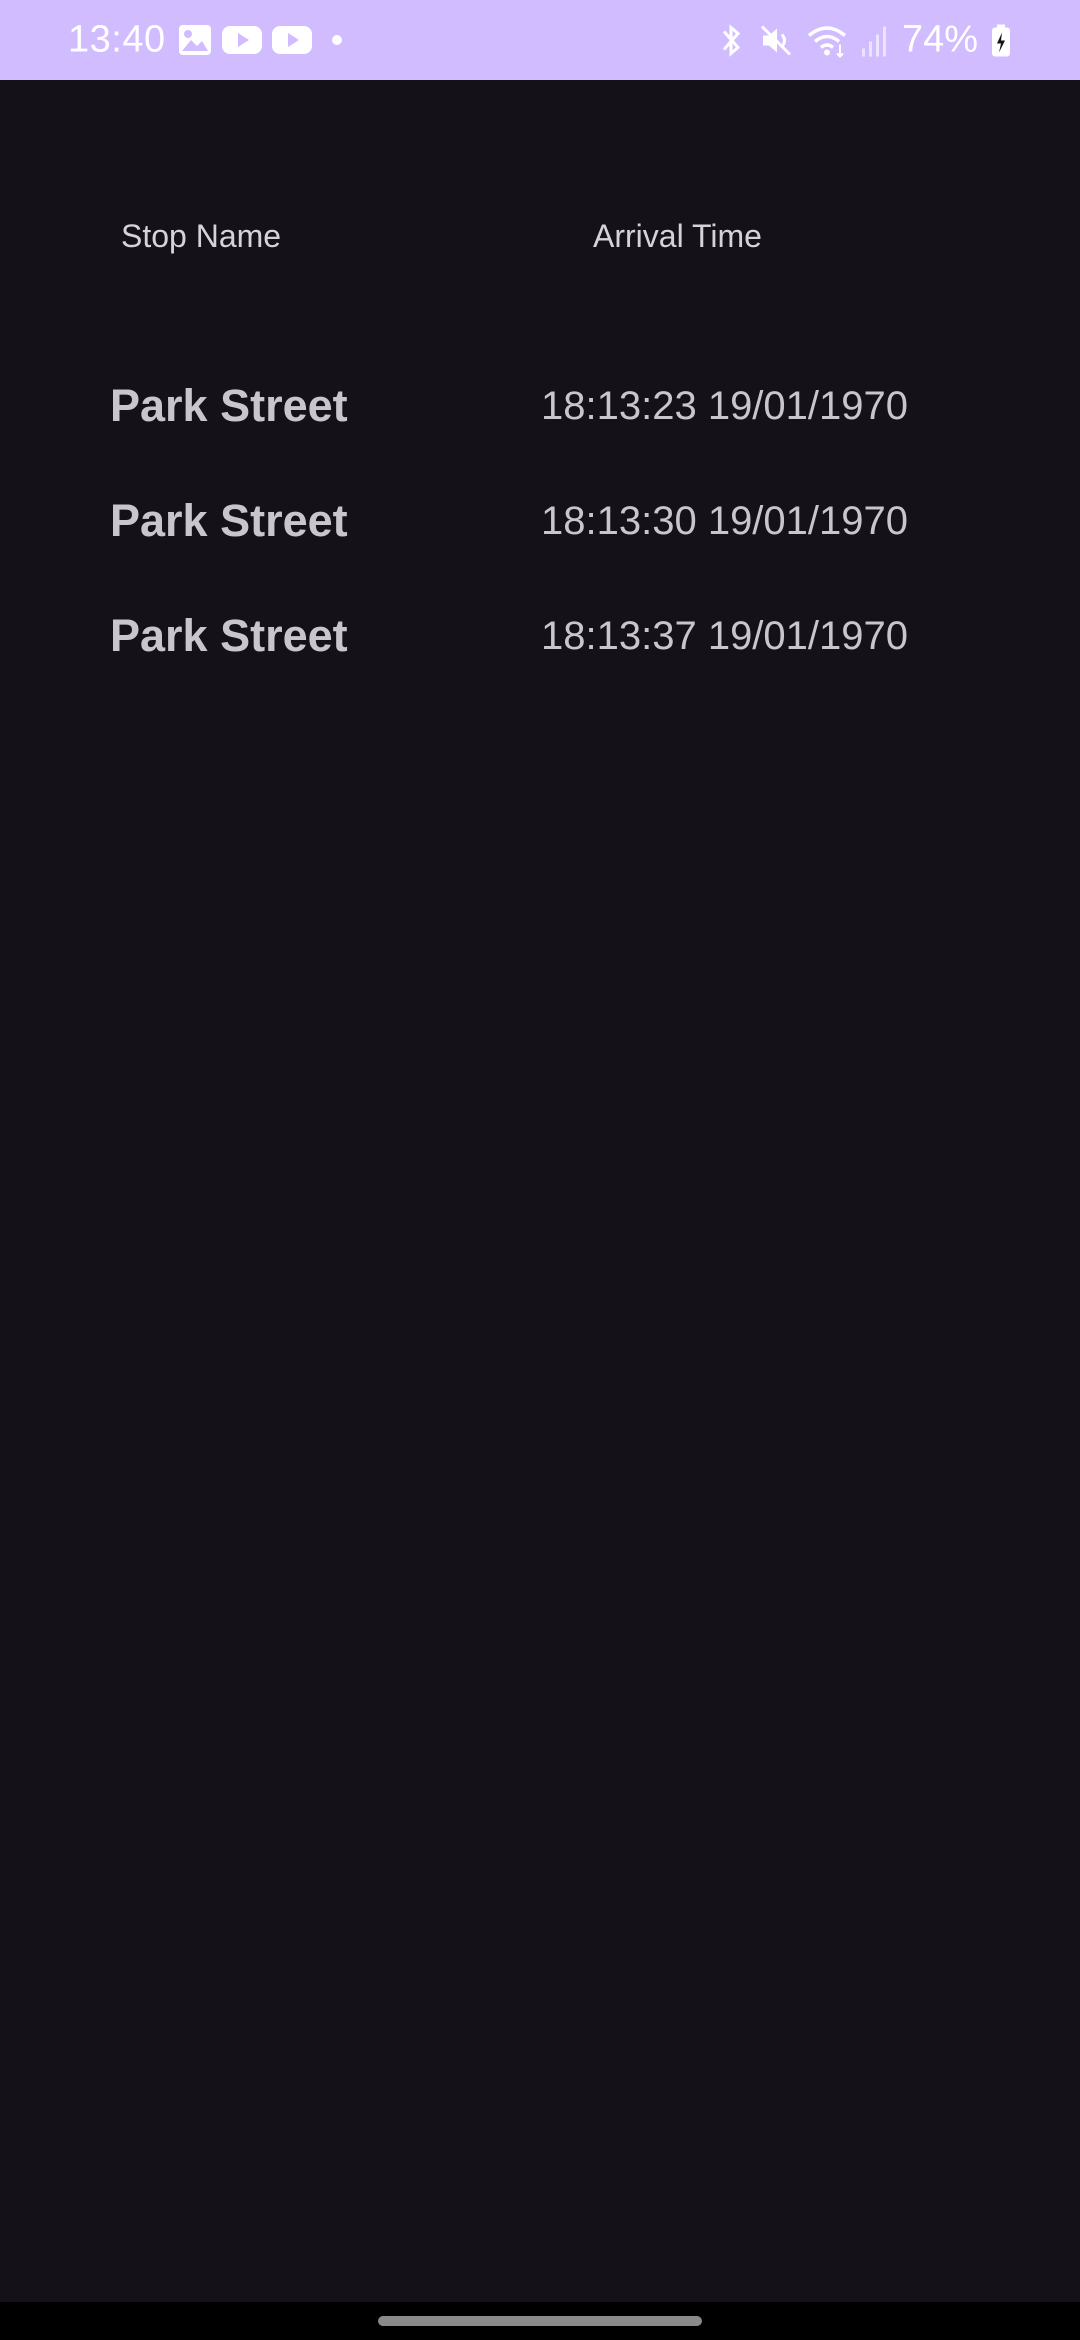  Describe the element at coordinates (731, 40) in the screenshot. I see `bluetooth-icon` at that location.